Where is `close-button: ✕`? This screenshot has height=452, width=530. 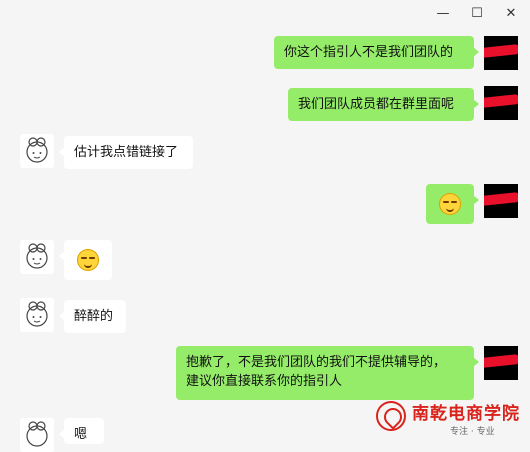
close-button: ✕ is located at coordinates (511, 13).